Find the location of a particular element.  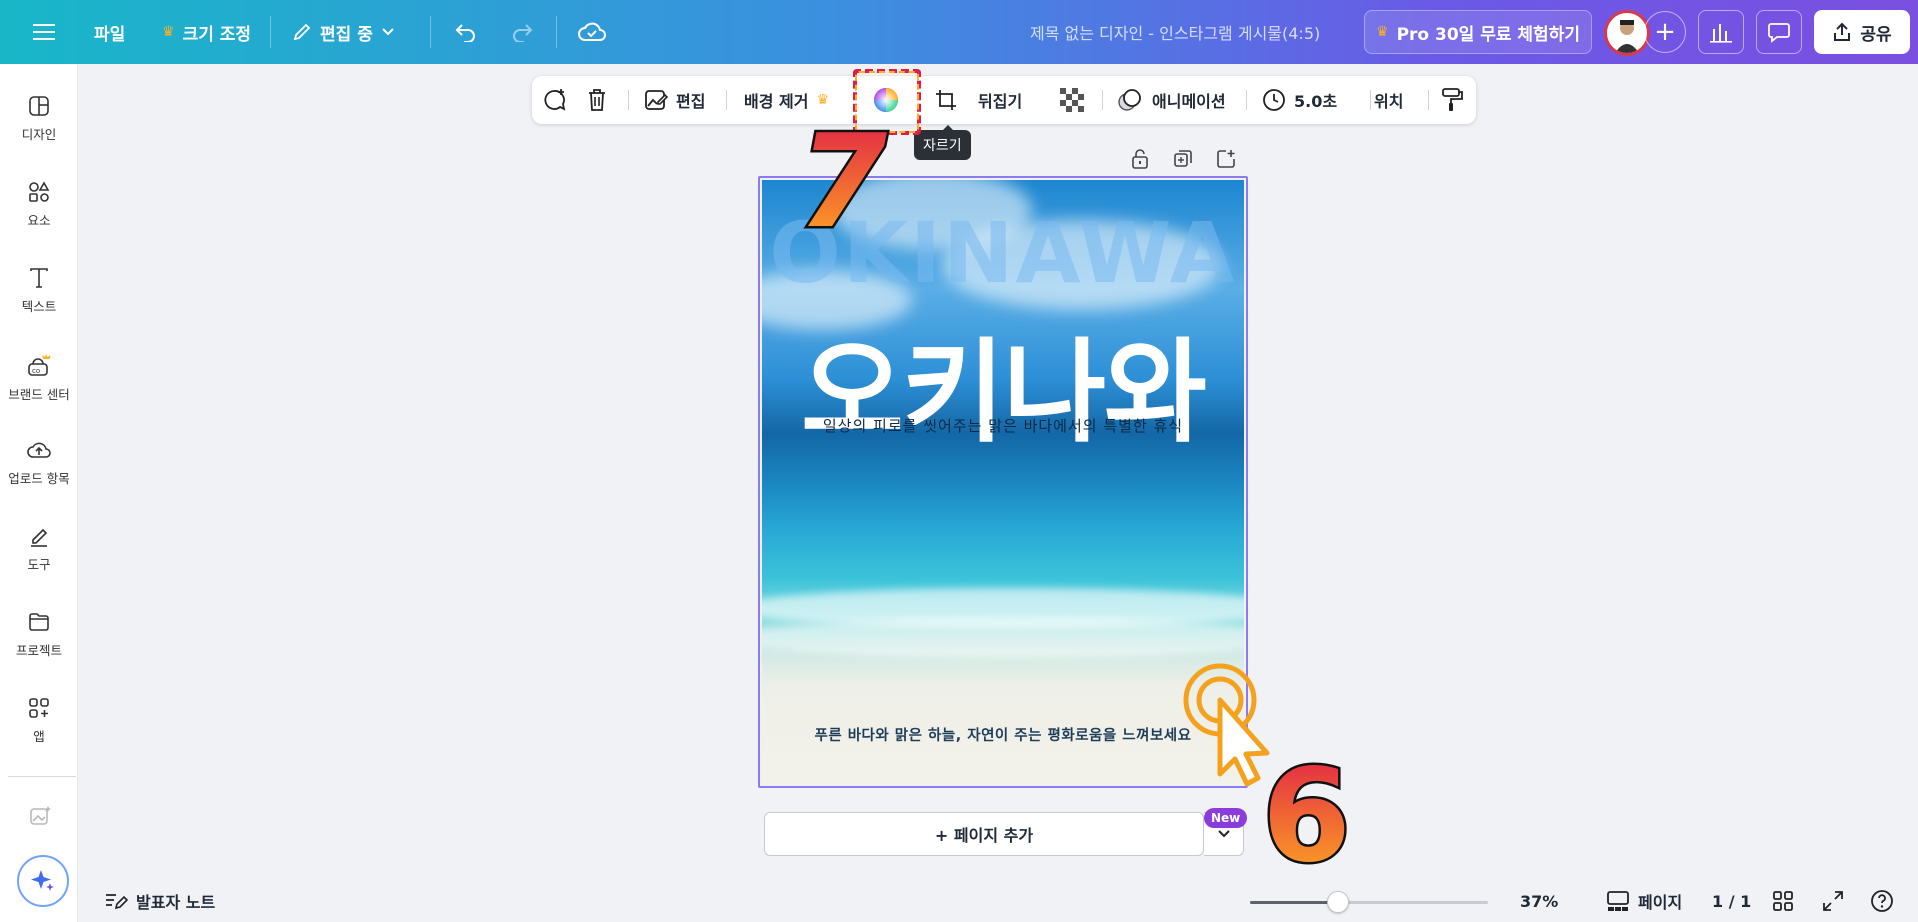

comment-plus-icon is located at coordinates (555, 100).